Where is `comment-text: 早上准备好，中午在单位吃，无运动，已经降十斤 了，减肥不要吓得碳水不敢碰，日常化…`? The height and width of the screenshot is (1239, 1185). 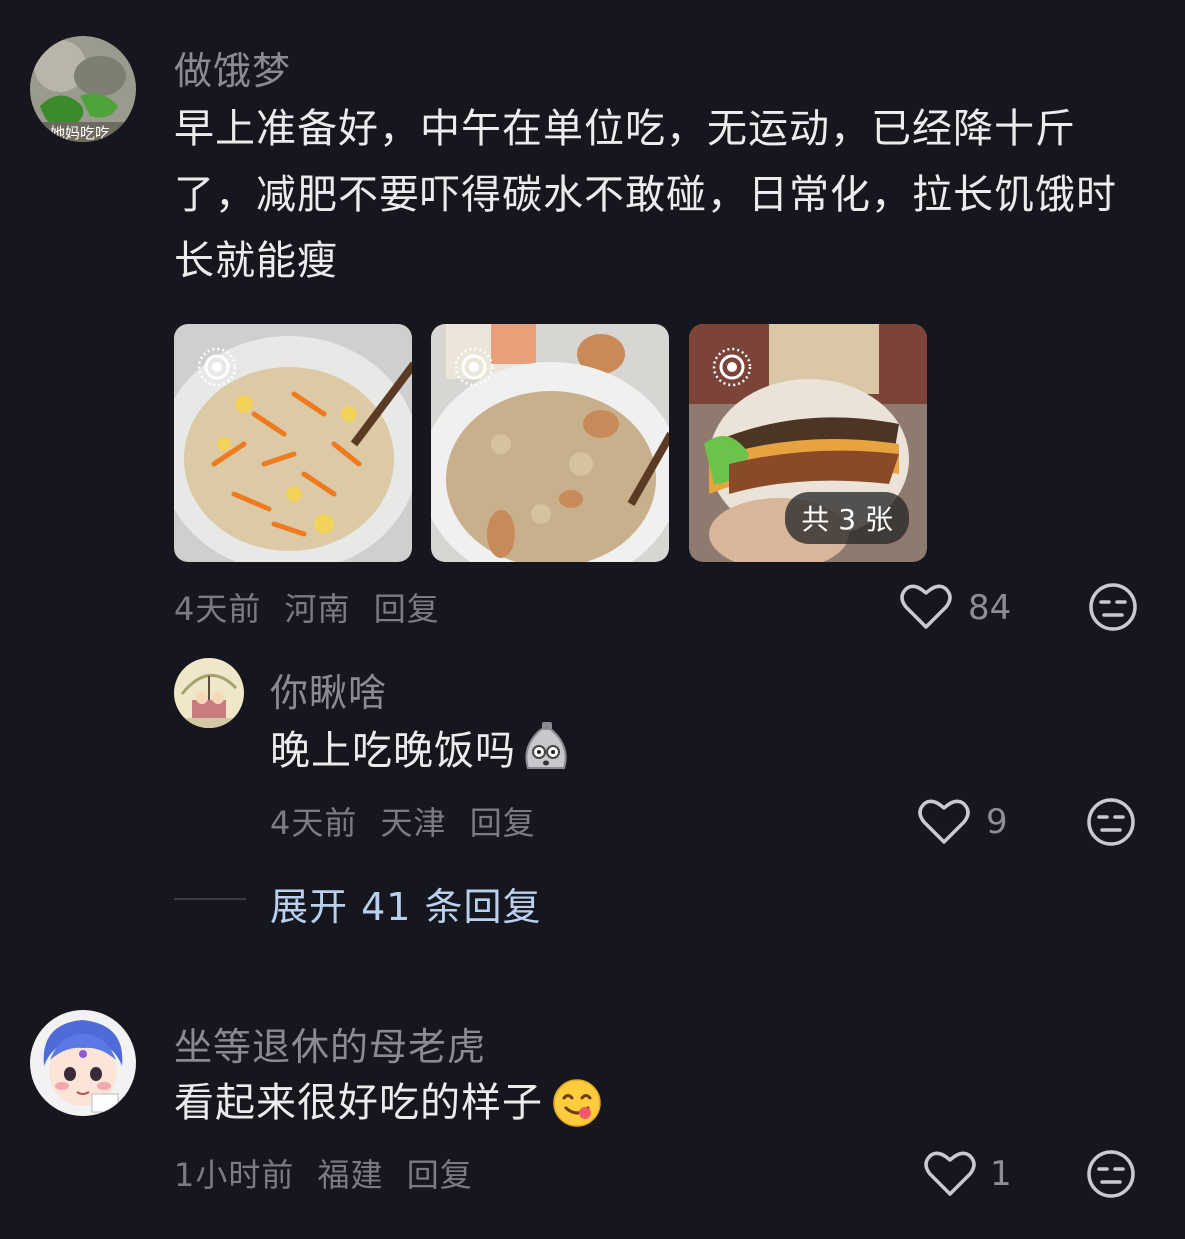 comment-text: 早上准备好，中午在单位吃，无运动，已经降十斤 了，减肥不要吓得碳水不敢碰，日常化… is located at coordinates (664, 195).